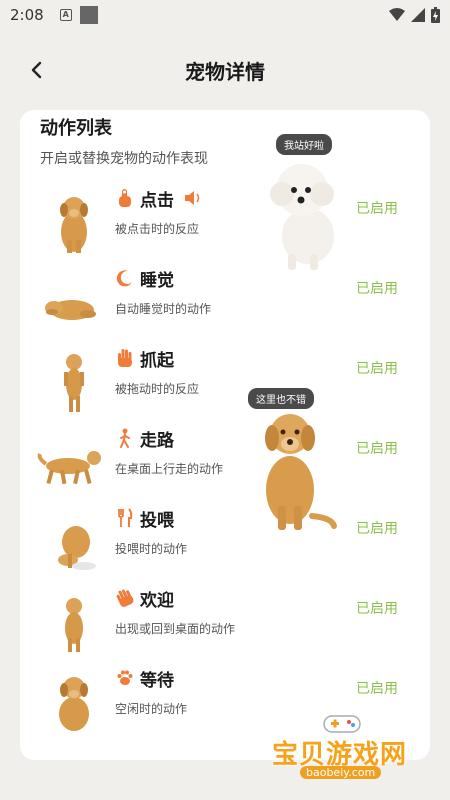  What do you see at coordinates (169, 469) in the screenshot?
I see `action-description: 在桌面上行走的动作` at bounding box center [169, 469].